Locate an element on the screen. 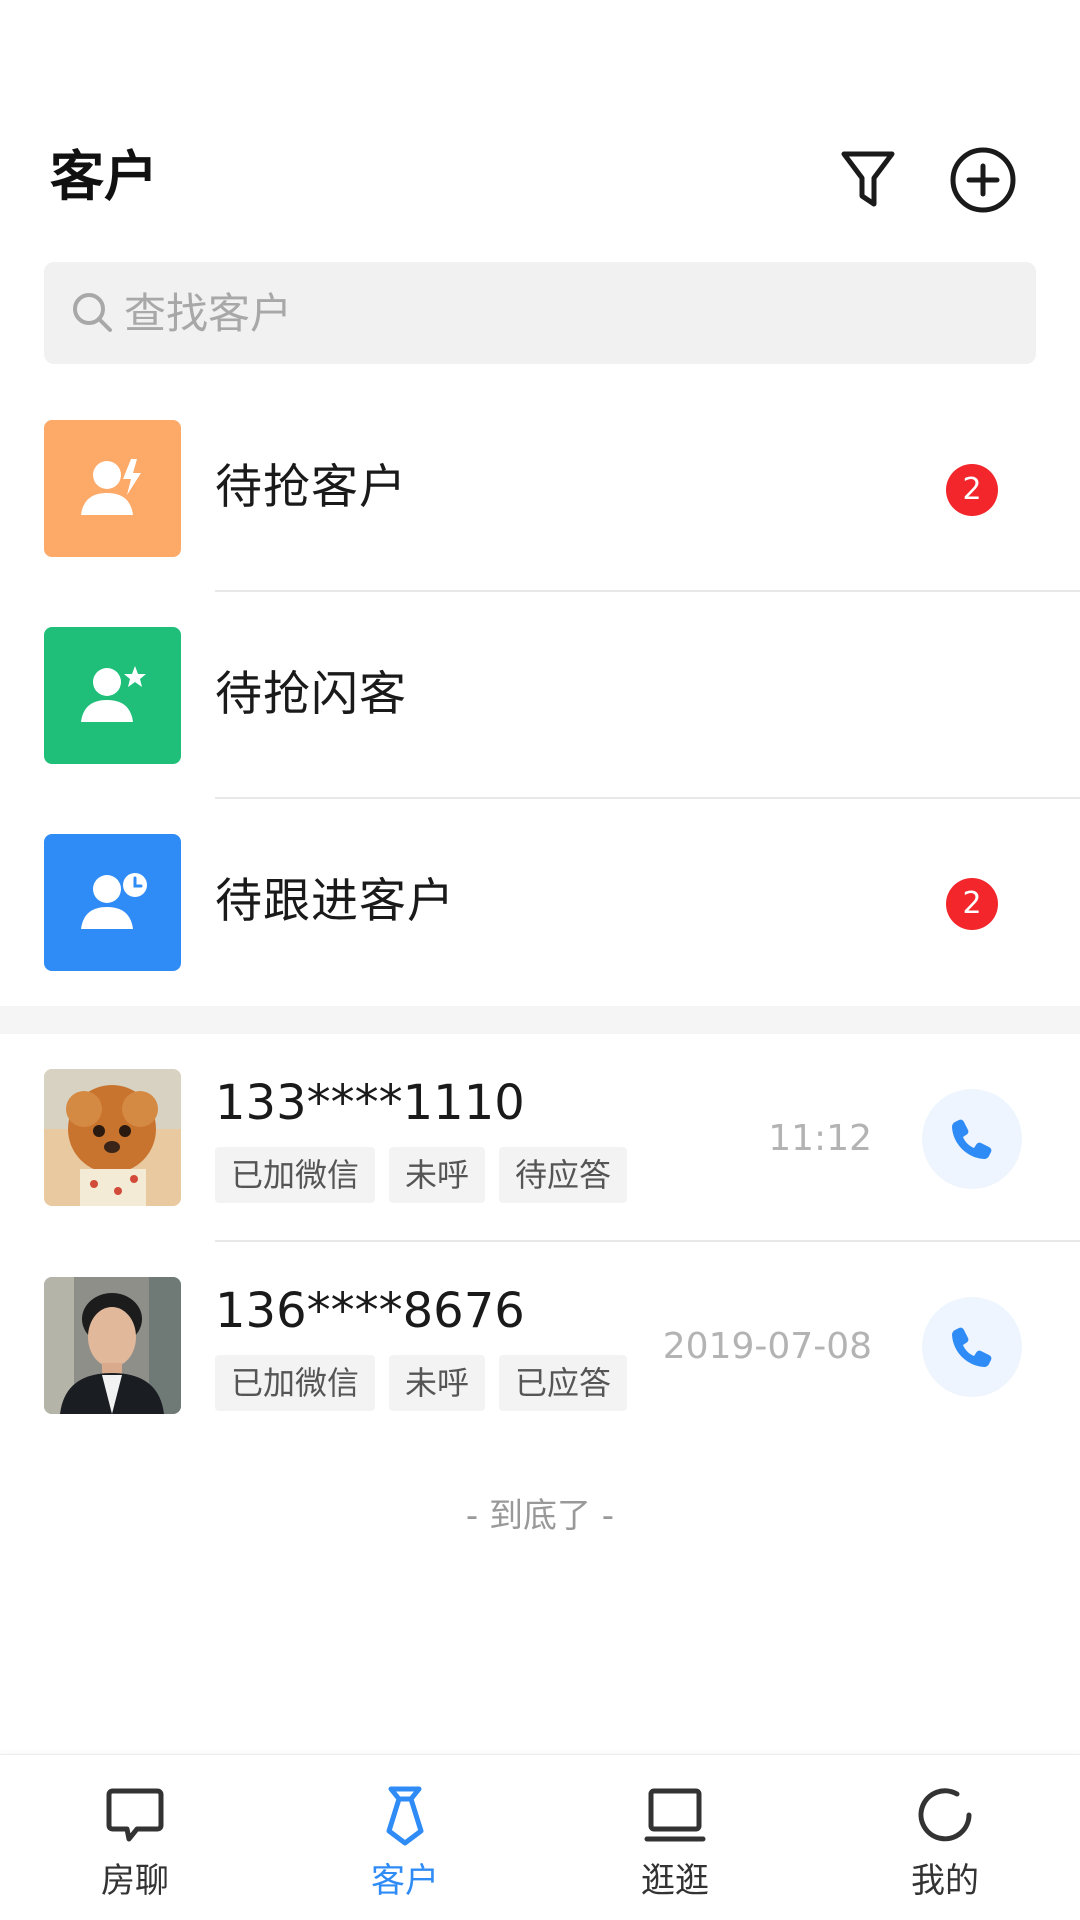 Image resolution: width=1080 pixels, height=1920 pixels. customer-phone: 136****8676 is located at coordinates (370, 1311).